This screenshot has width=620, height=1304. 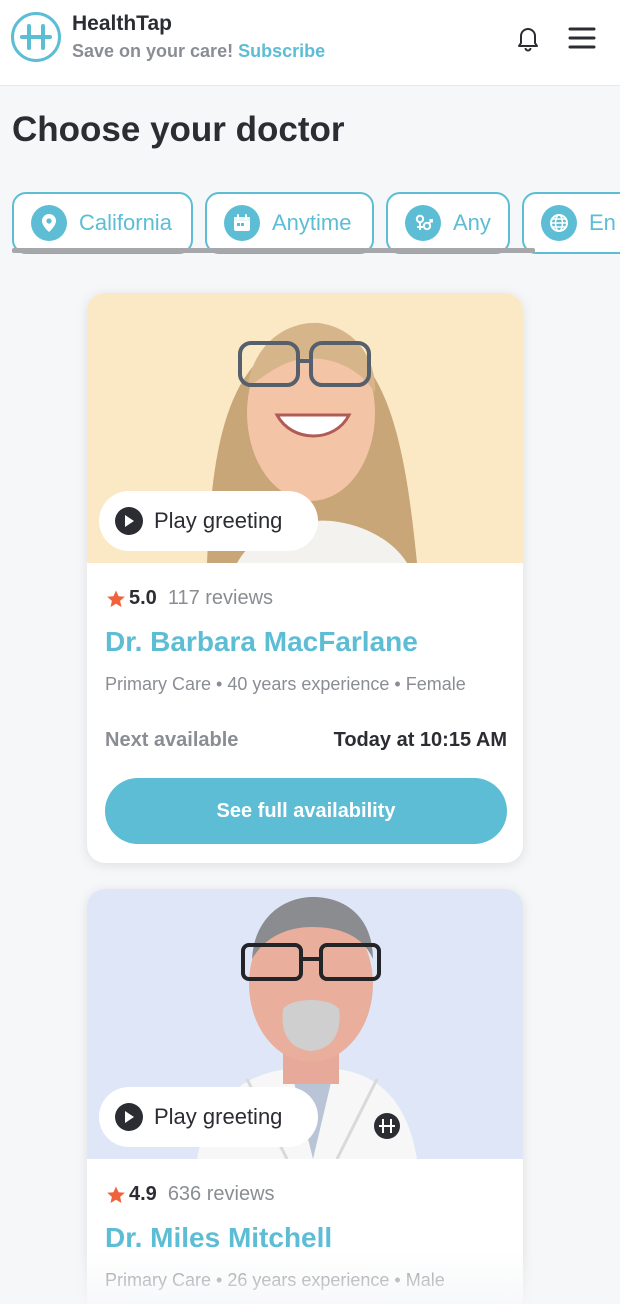 I want to click on review-count: 636 reviews, so click(x=221, y=1194).